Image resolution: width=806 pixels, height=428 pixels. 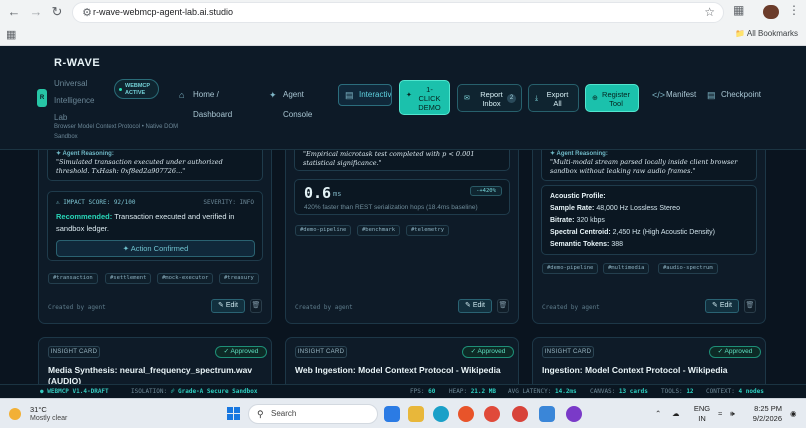 I want to click on system-clock: 8:25 PM 9/2/2026, so click(x=765, y=414).